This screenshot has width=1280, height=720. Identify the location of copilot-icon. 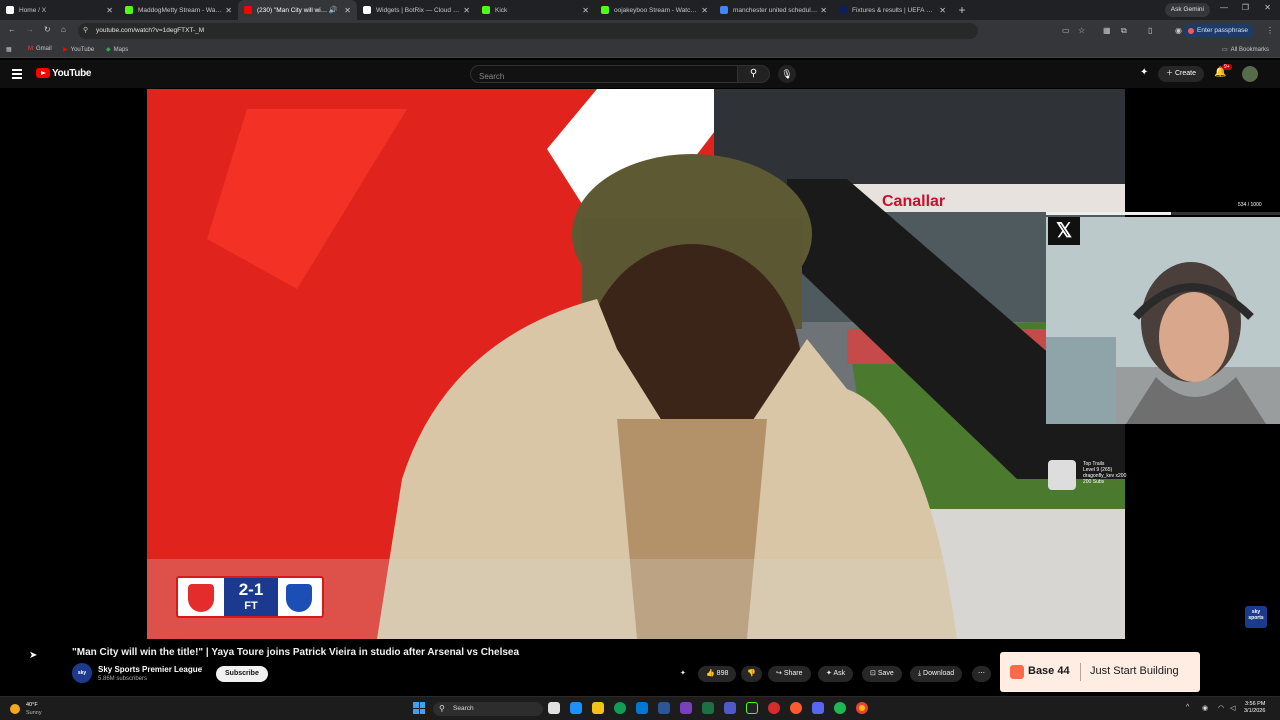
(576, 708).